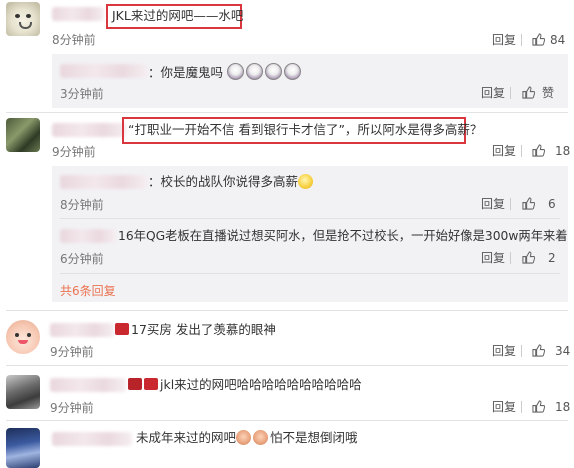  Describe the element at coordinates (558, 40) in the screenshot. I see `like-count: 84` at that location.